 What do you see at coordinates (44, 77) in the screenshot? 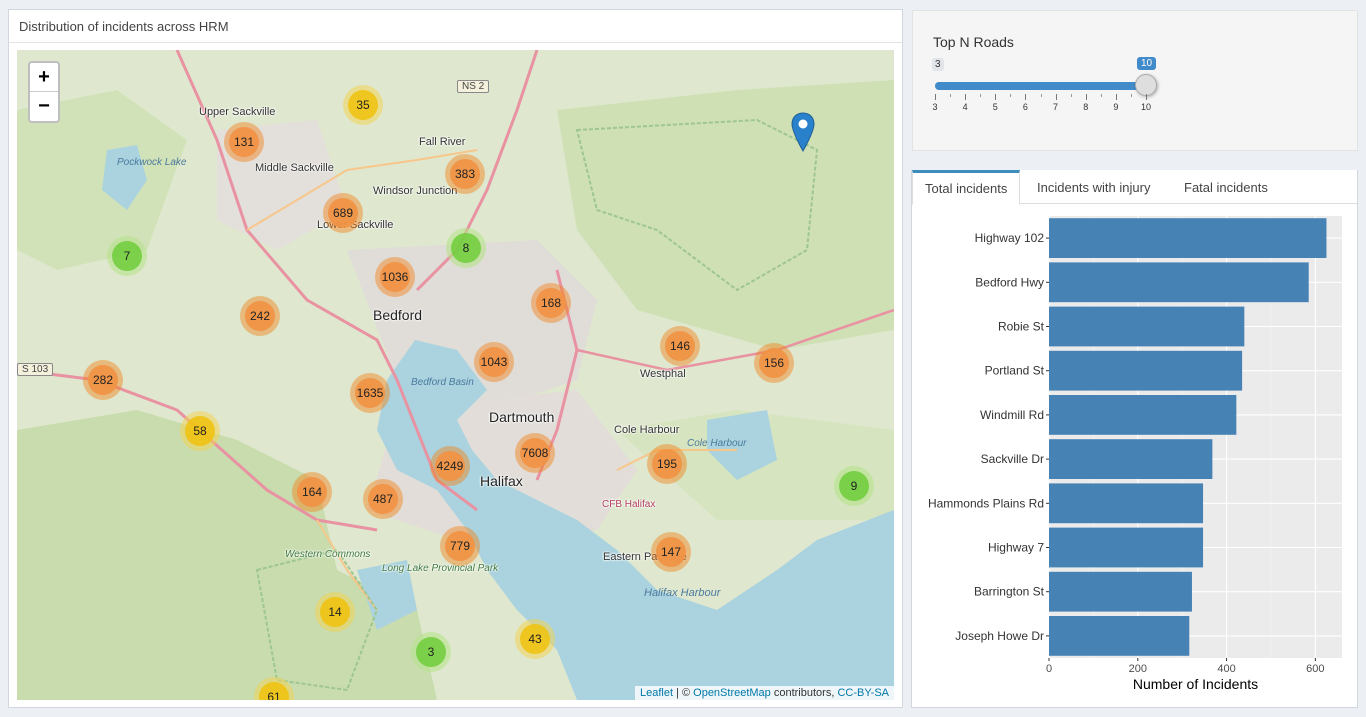
I see `zoom-in-button: +` at bounding box center [44, 77].